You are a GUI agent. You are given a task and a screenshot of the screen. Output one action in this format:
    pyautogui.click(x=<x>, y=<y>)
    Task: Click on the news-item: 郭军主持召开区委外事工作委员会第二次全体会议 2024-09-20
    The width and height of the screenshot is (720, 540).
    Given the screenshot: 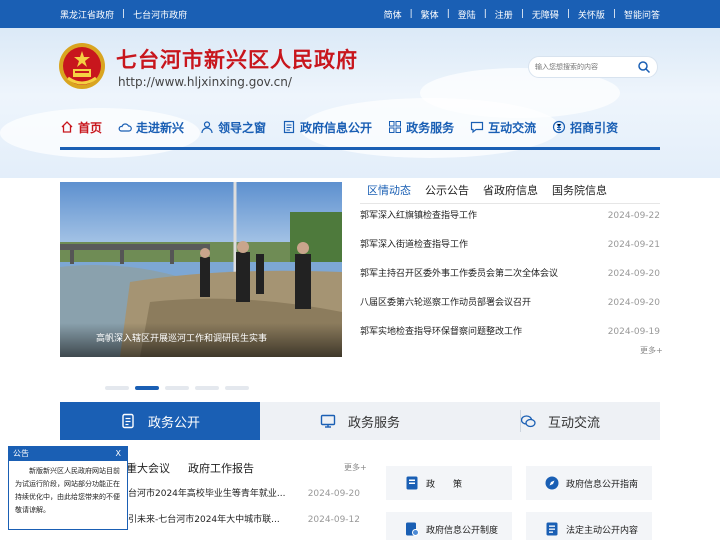 What is the action you would take?
    pyautogui.click(x=510, y=278)
    